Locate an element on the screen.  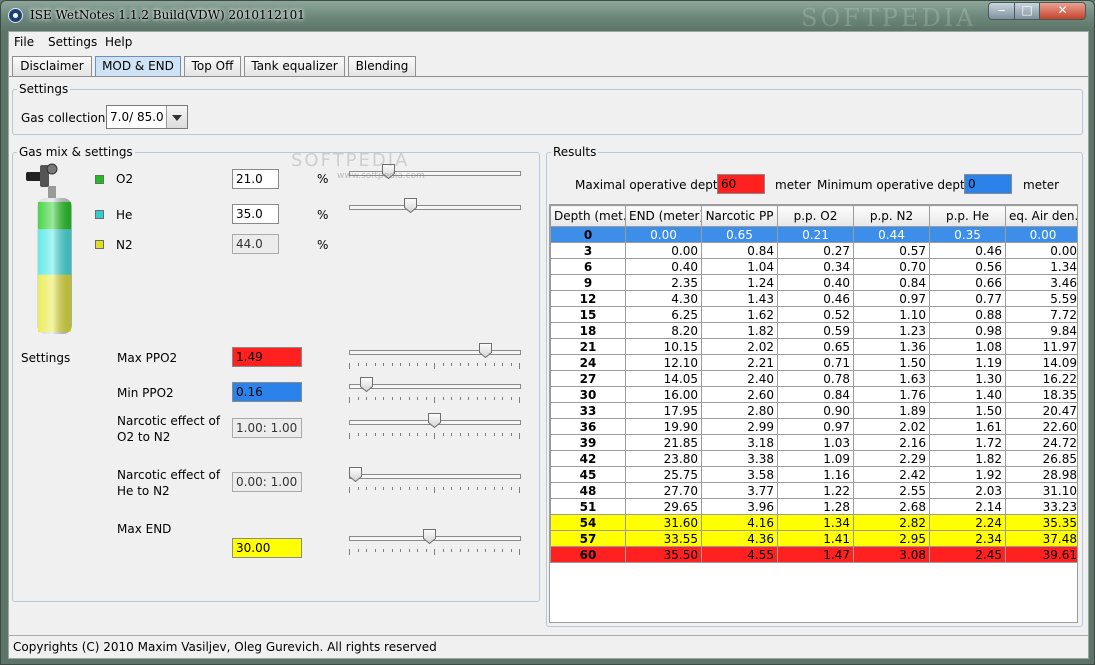
tab-blending: Blending is located at coordinates (382, 66).